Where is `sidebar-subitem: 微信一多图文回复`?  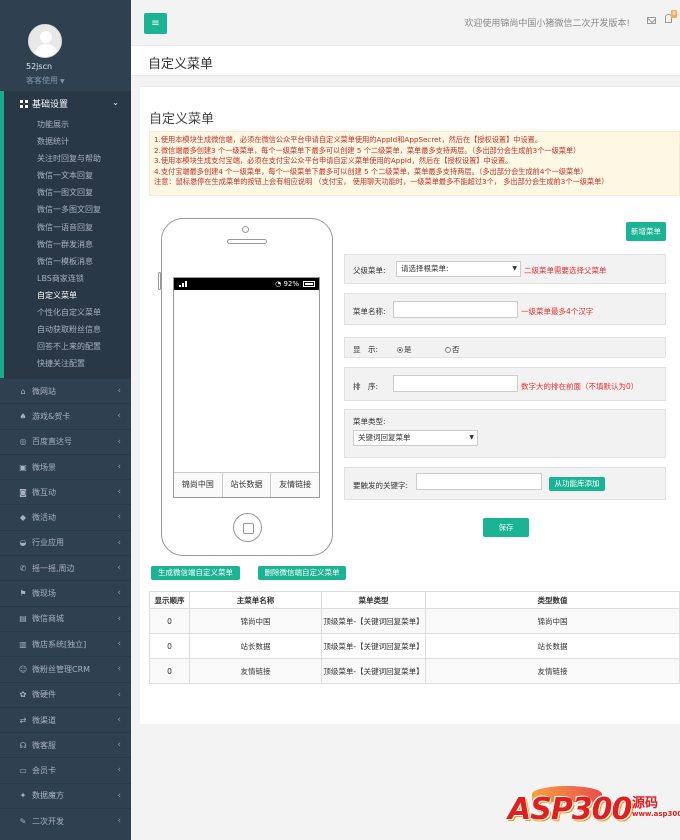
sidebar-subitem: 微信一多图文回复 is located at coordinates (84, 209).